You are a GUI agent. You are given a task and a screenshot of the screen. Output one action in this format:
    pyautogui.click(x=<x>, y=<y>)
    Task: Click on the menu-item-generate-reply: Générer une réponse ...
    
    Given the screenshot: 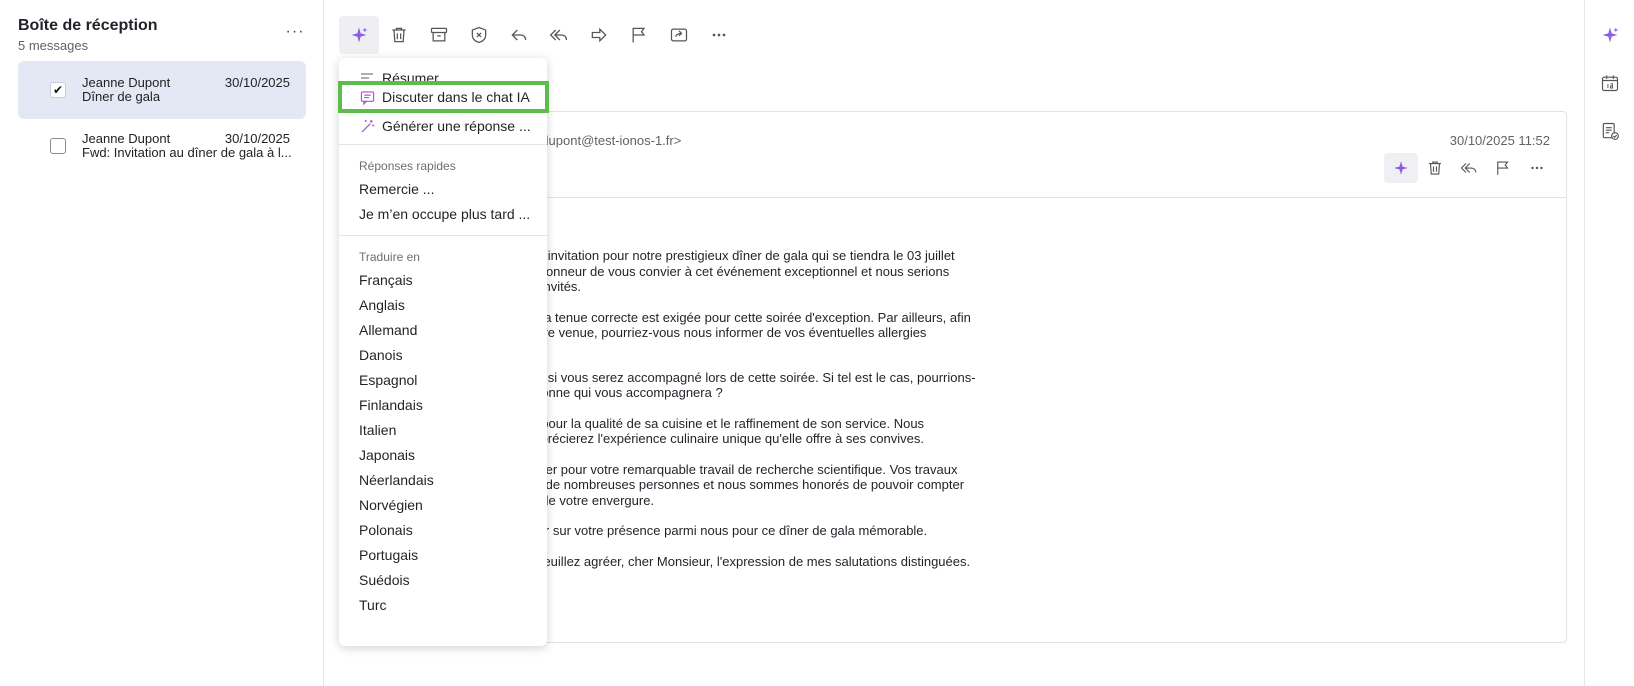 What is the action you would take?
    pyautogui.click(x=443, y=126)
    